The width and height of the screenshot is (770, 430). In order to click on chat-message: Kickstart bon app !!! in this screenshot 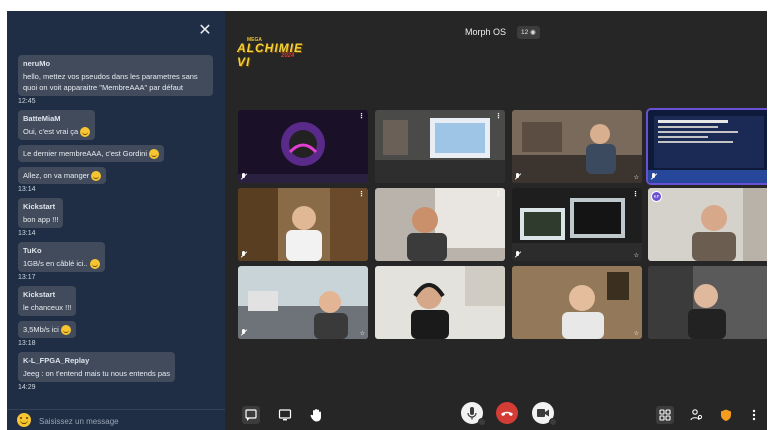, I will do `click(41, 213)`.